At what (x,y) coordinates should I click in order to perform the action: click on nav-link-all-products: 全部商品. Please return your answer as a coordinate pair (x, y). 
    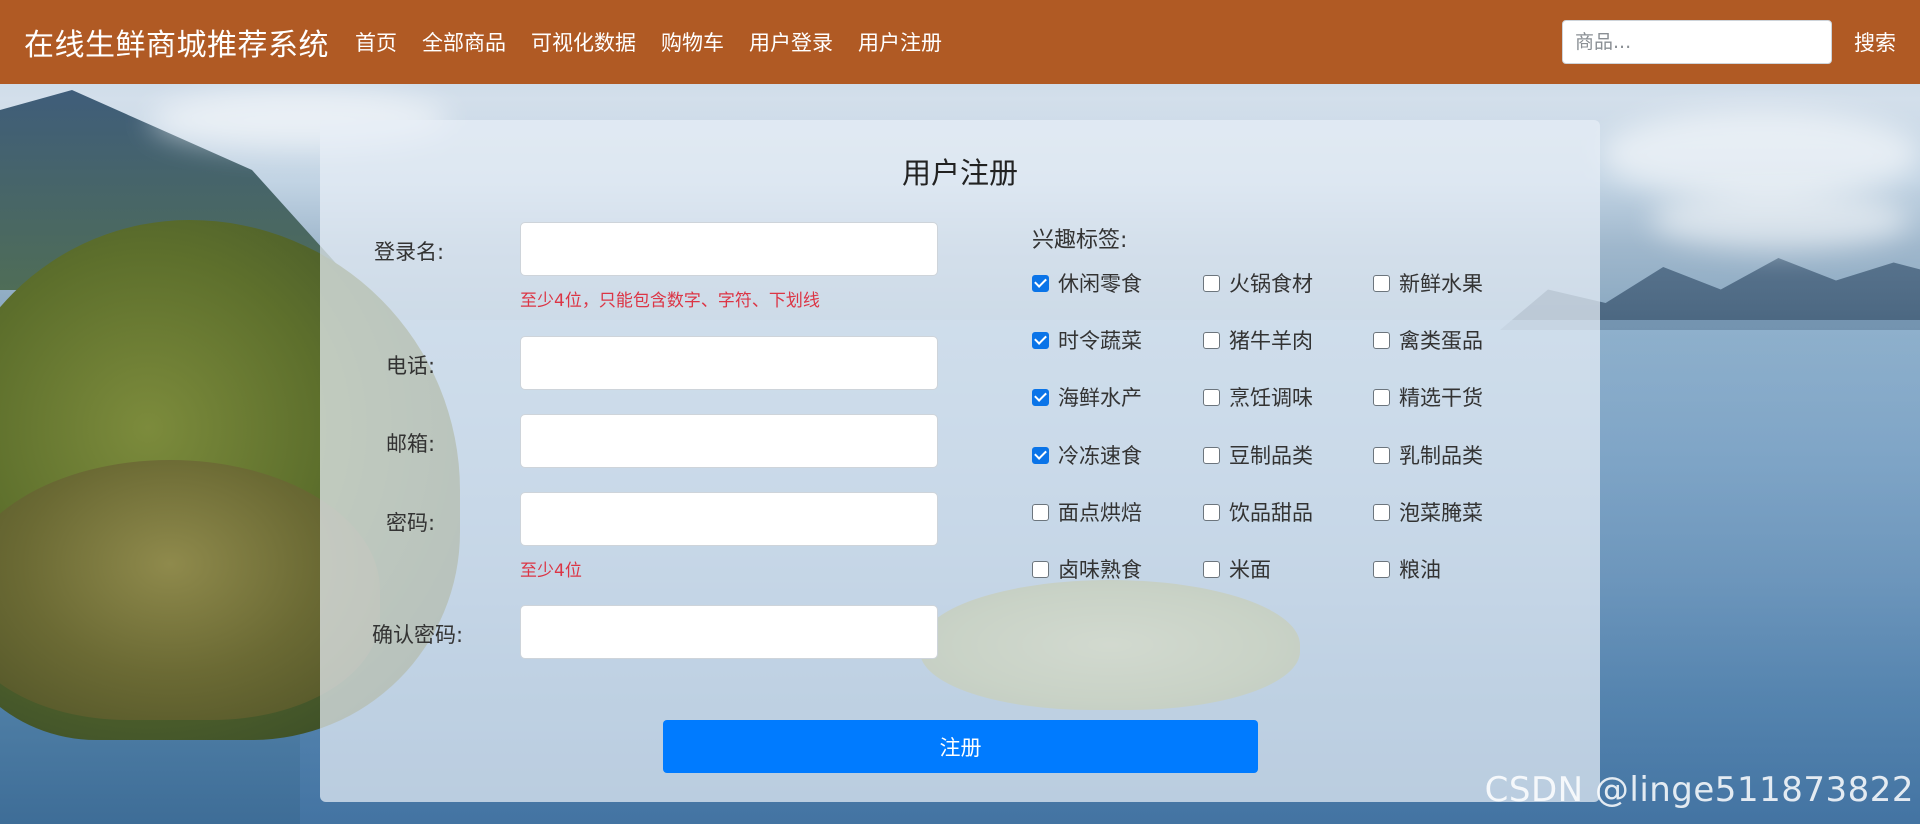
    Looking at the image, I should click on (464, 42).